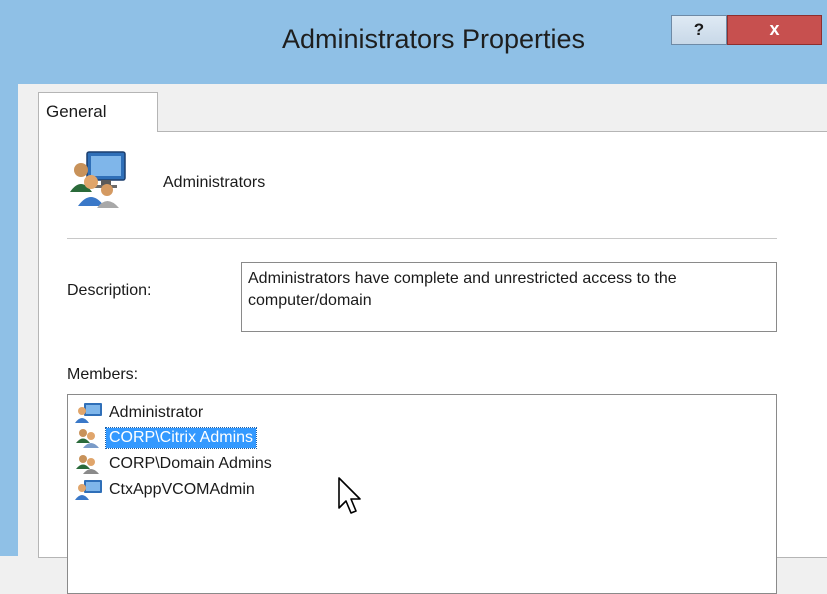 Image resolution: width=827 pixels, height=594 pixels. I want to click on close-button: x, so click(774, 30).